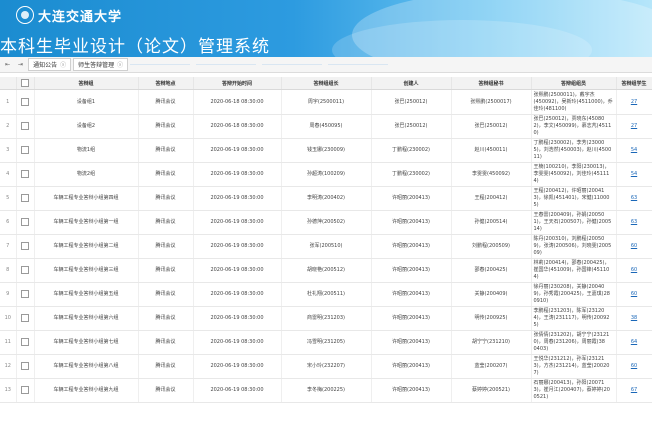  Describe the element at coordinates (86, 318) in the screenshot. I see `group-name-cell: 车辆工程专业答辩小组第六组` at that location.